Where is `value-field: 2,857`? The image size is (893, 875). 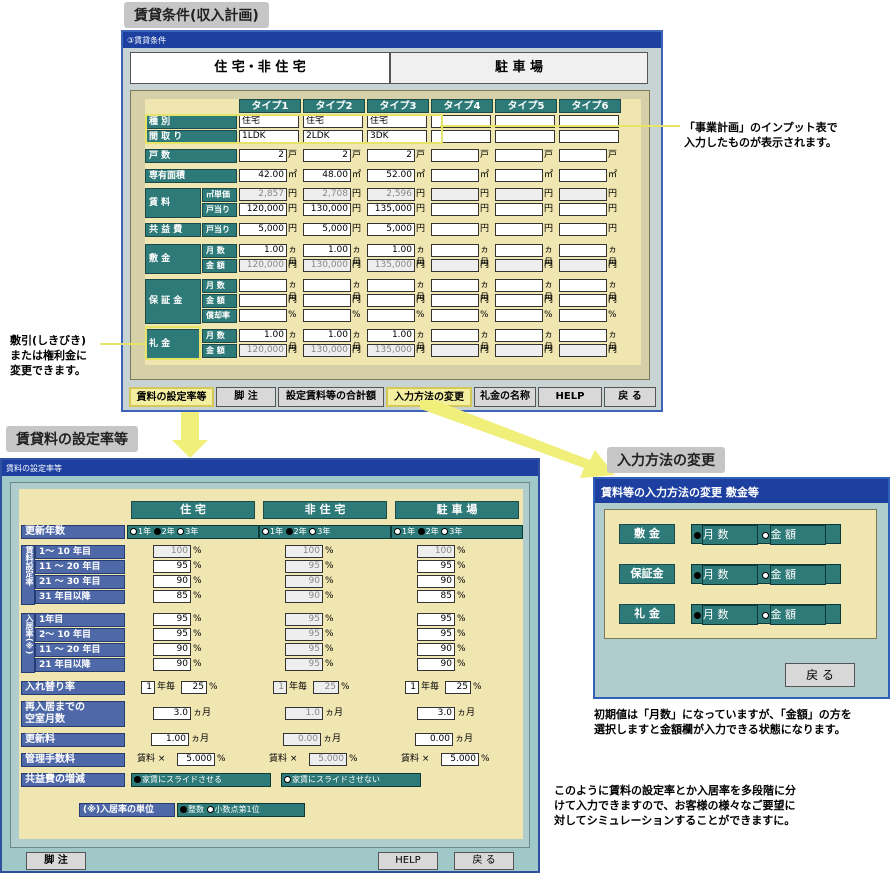 value-field: 2,857 is located at coordinates (263, 194).